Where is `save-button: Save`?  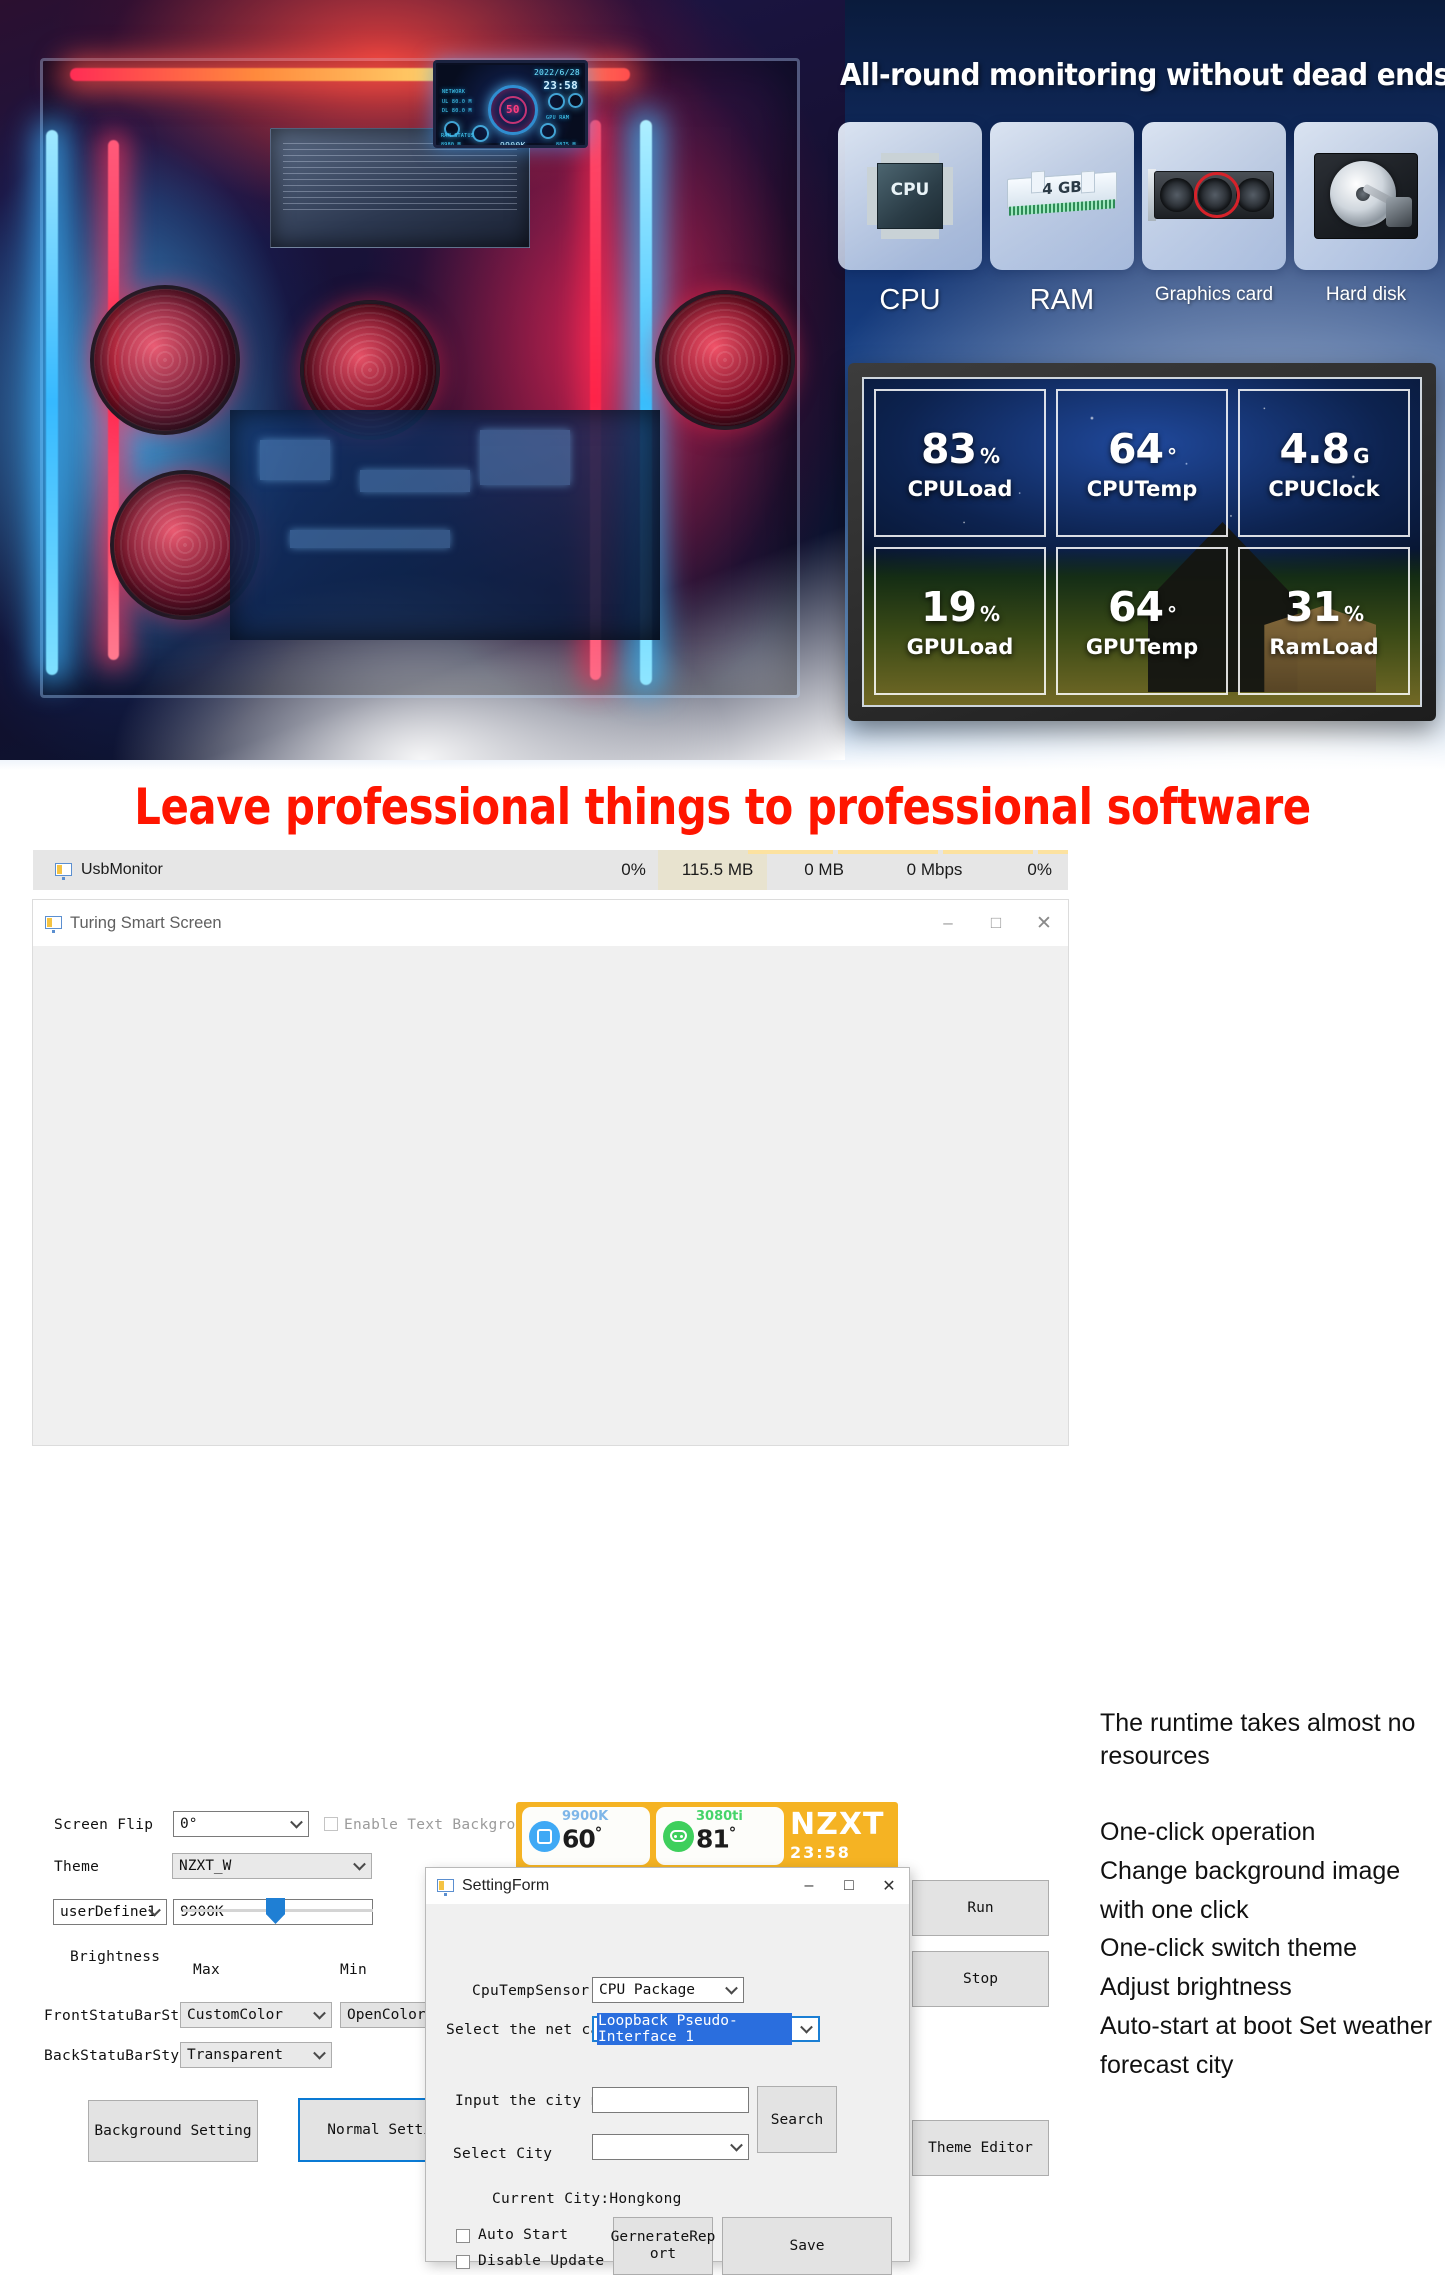 save-button: Save is located at coordinates (807, 2246).